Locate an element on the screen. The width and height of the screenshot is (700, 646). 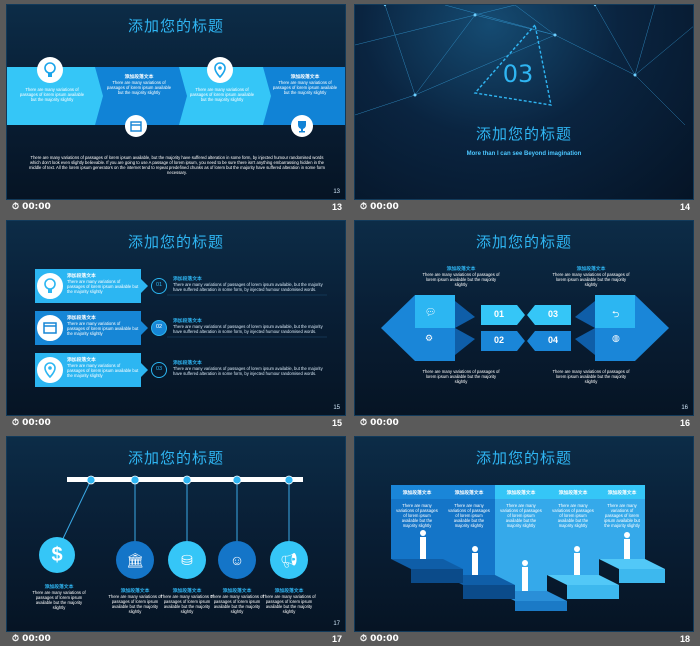
row-3-heading: 添加段落文本 is located at coordinates (81, 360).